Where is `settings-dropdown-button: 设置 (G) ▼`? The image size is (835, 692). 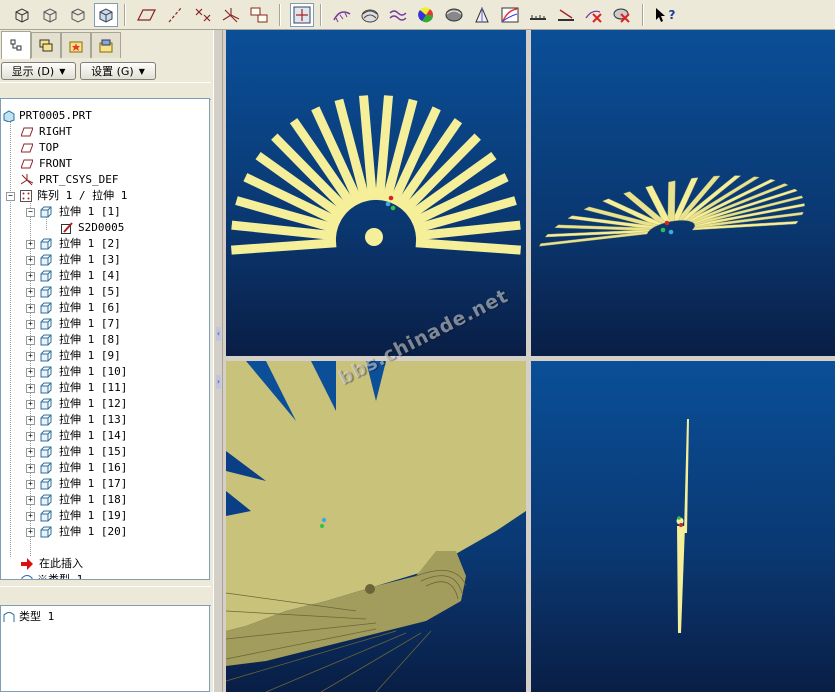 settings-dropdown-button: 设置 (G) ▼ is located at coordinates (118, 71).